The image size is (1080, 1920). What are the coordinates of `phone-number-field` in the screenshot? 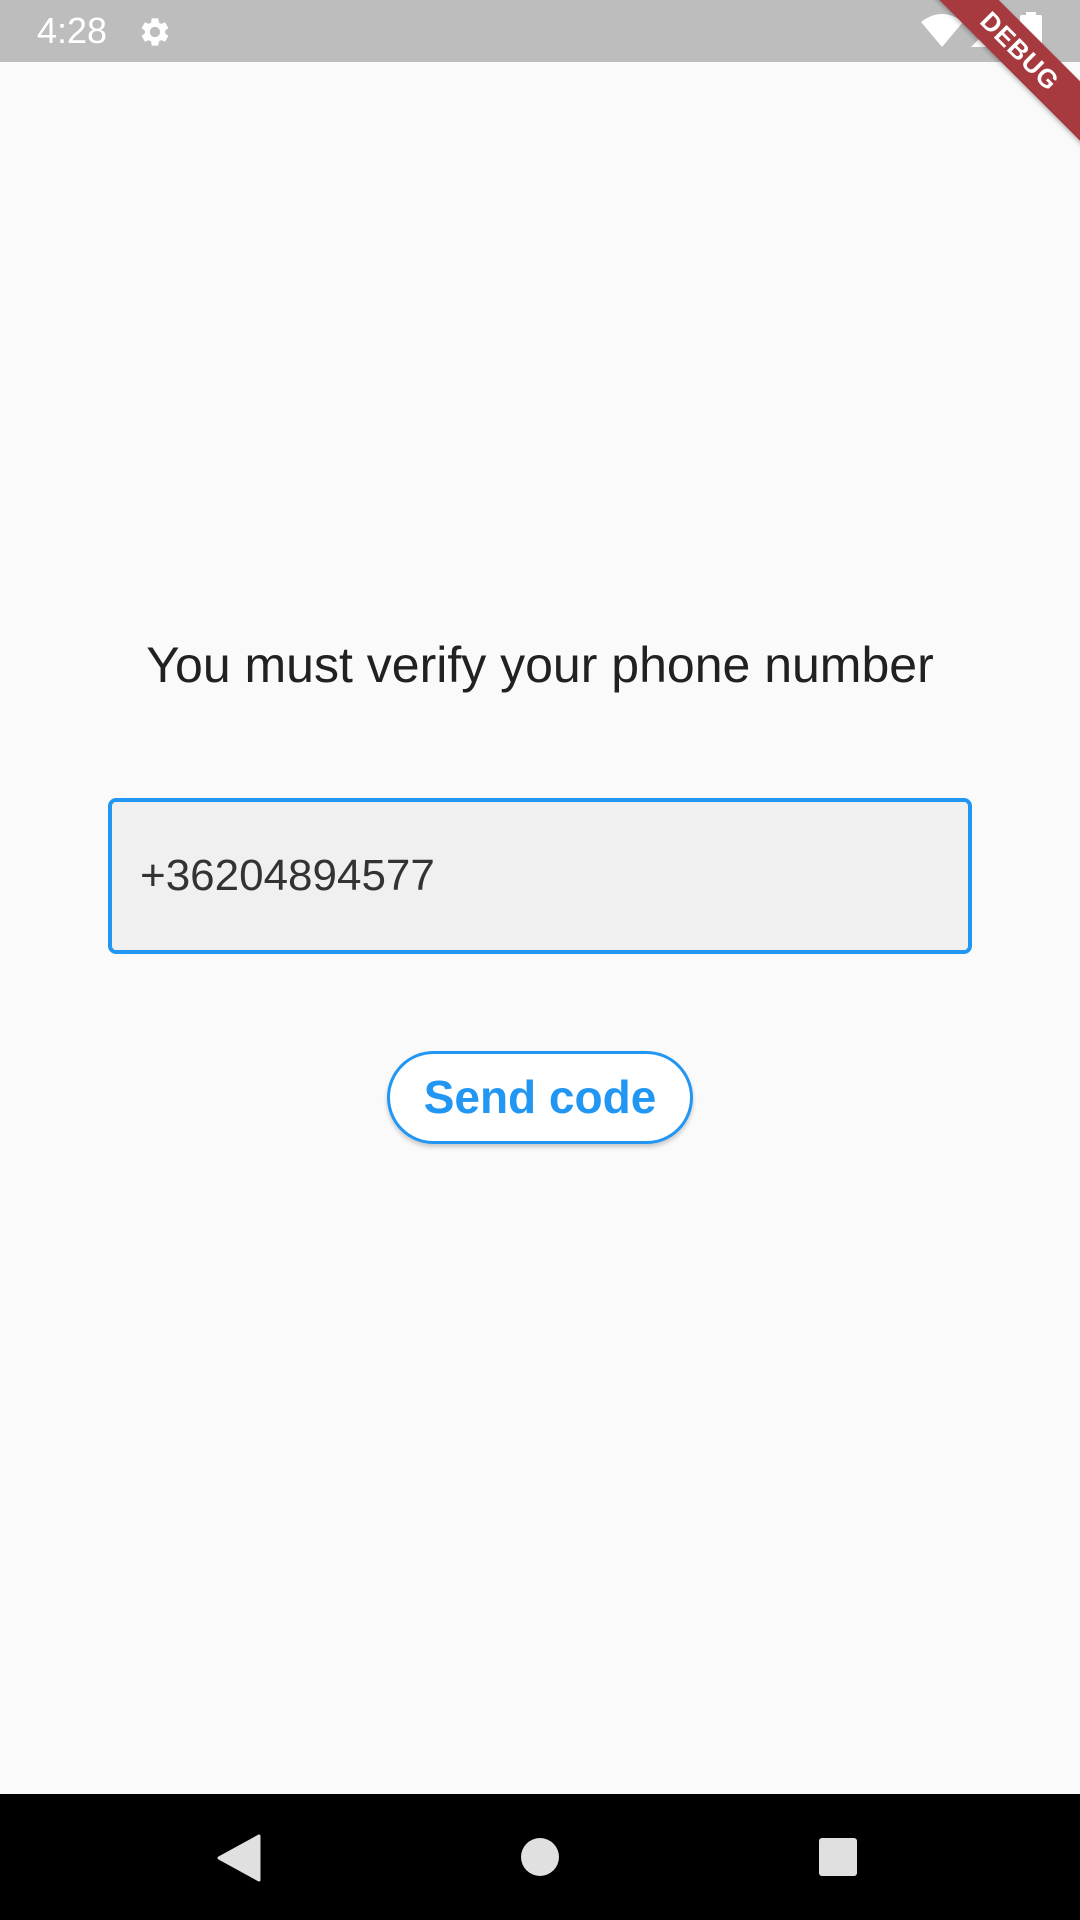 It's located at (540, 876).